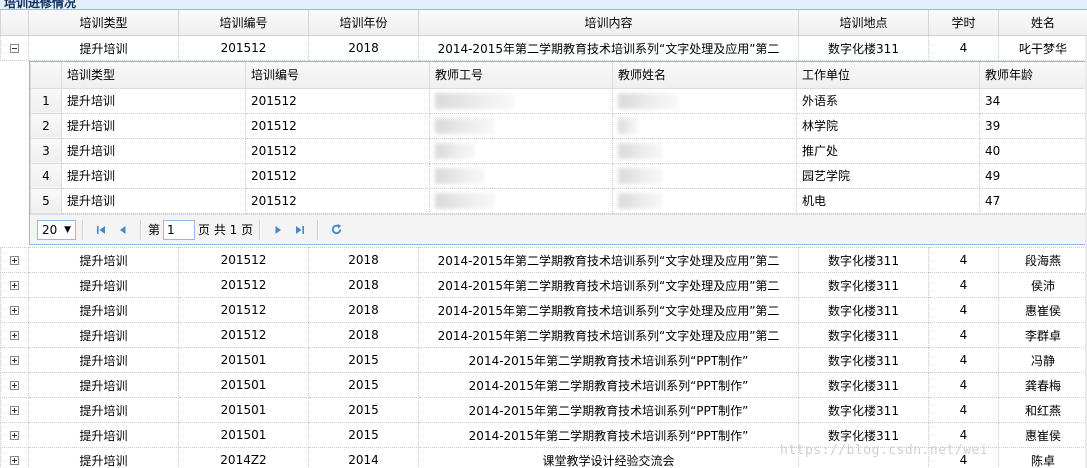 This screenshot has height=468, width=1087. What do you see at coordinates (608, 360) in the screenshot?
I see `cell-content: 2014-2015年第二学期教育技术培训系列“PPT制作”` at bounding box center [608, 360].